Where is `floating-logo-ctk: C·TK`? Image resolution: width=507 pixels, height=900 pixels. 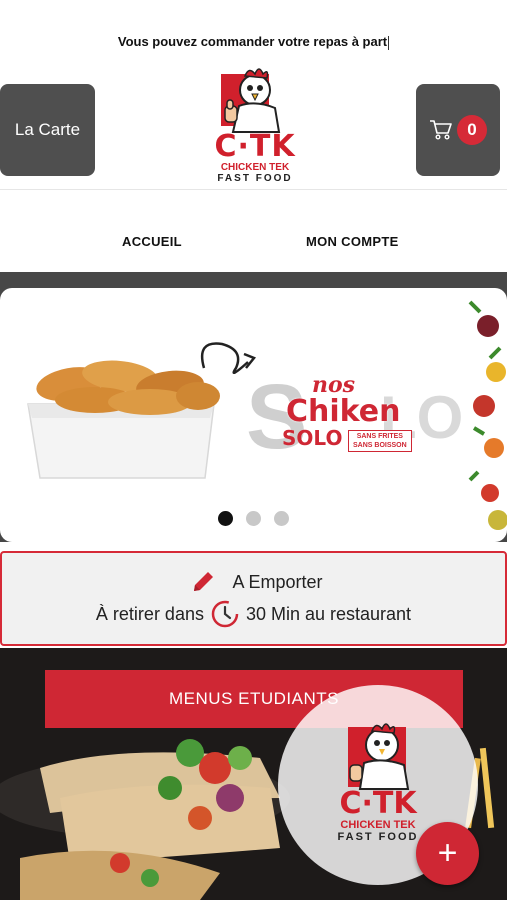 floating-logo-ctk: C·TK is located at coordinates (378, 803).